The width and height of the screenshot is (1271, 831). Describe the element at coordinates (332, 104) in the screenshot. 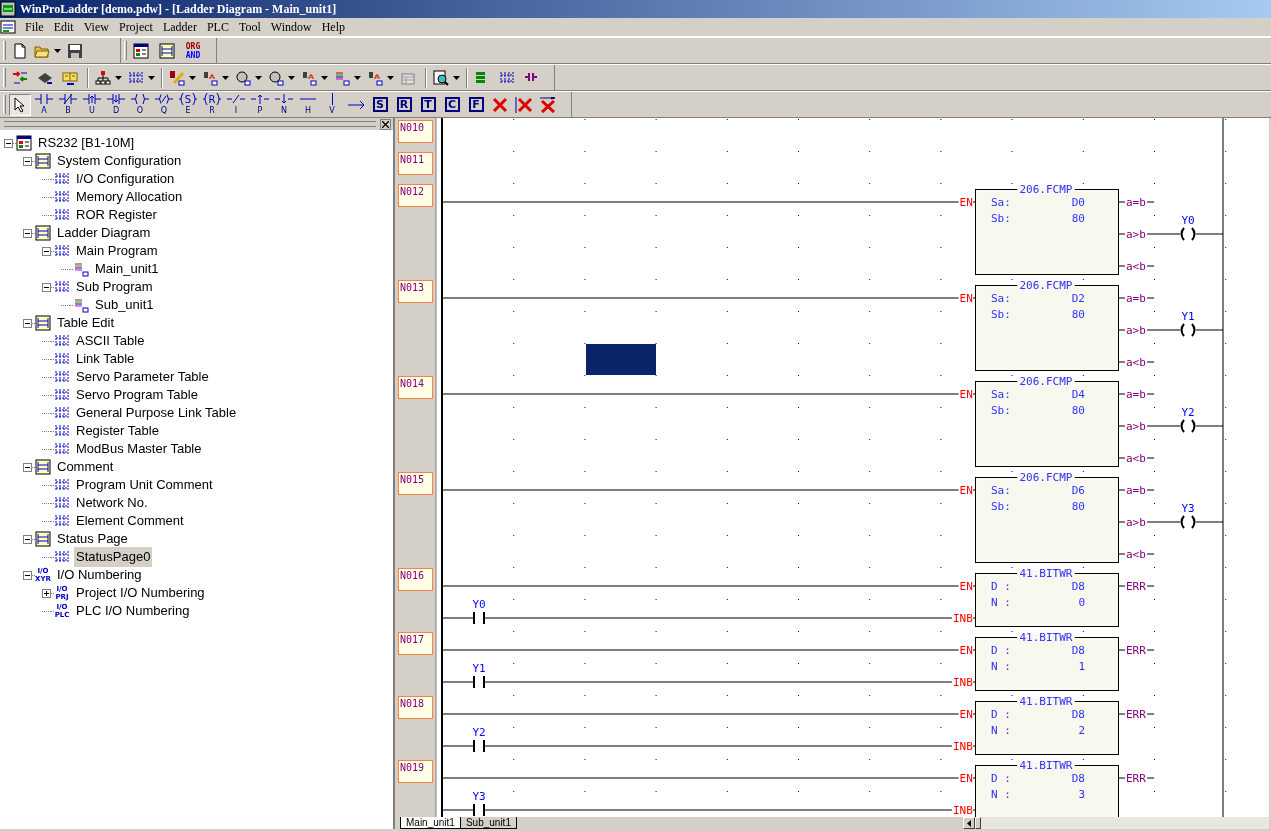

I see `ladder-tool-button: V` at that location.